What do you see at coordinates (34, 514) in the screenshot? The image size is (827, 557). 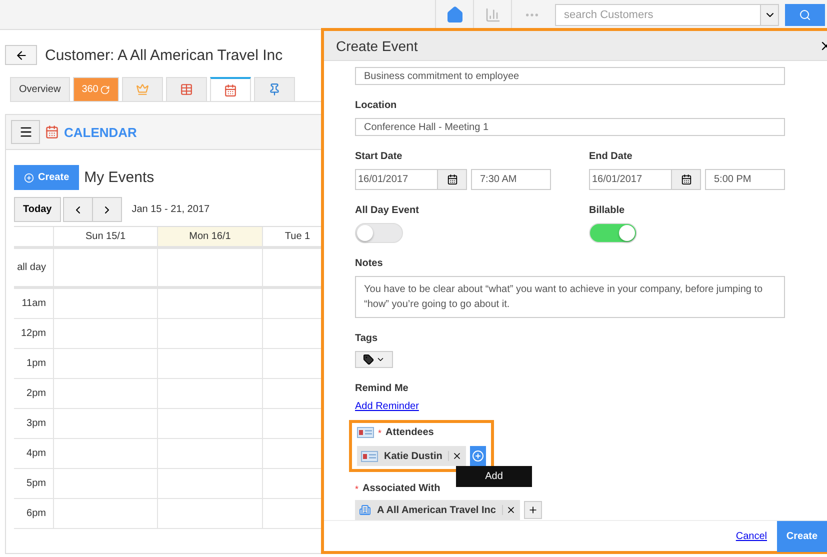 I see `time-label: 6pm` at bounding box center [34, 514].